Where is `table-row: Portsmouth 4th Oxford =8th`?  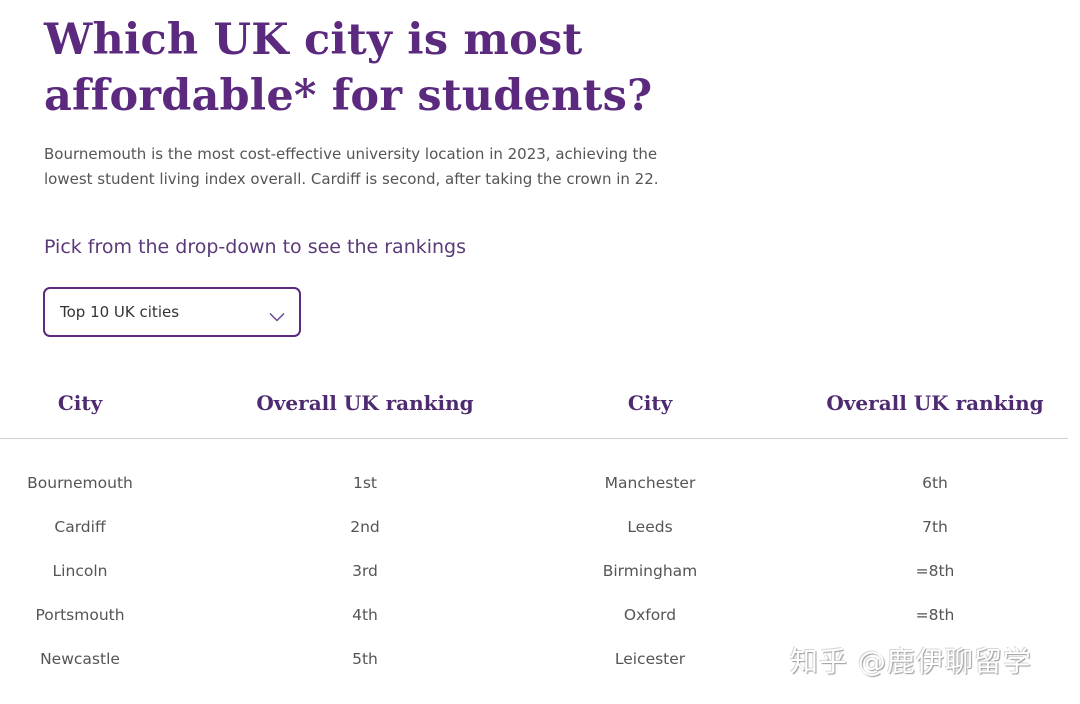
table-row: Portsmouth 4th Oxford =8th is located at coordinates (534, 624).